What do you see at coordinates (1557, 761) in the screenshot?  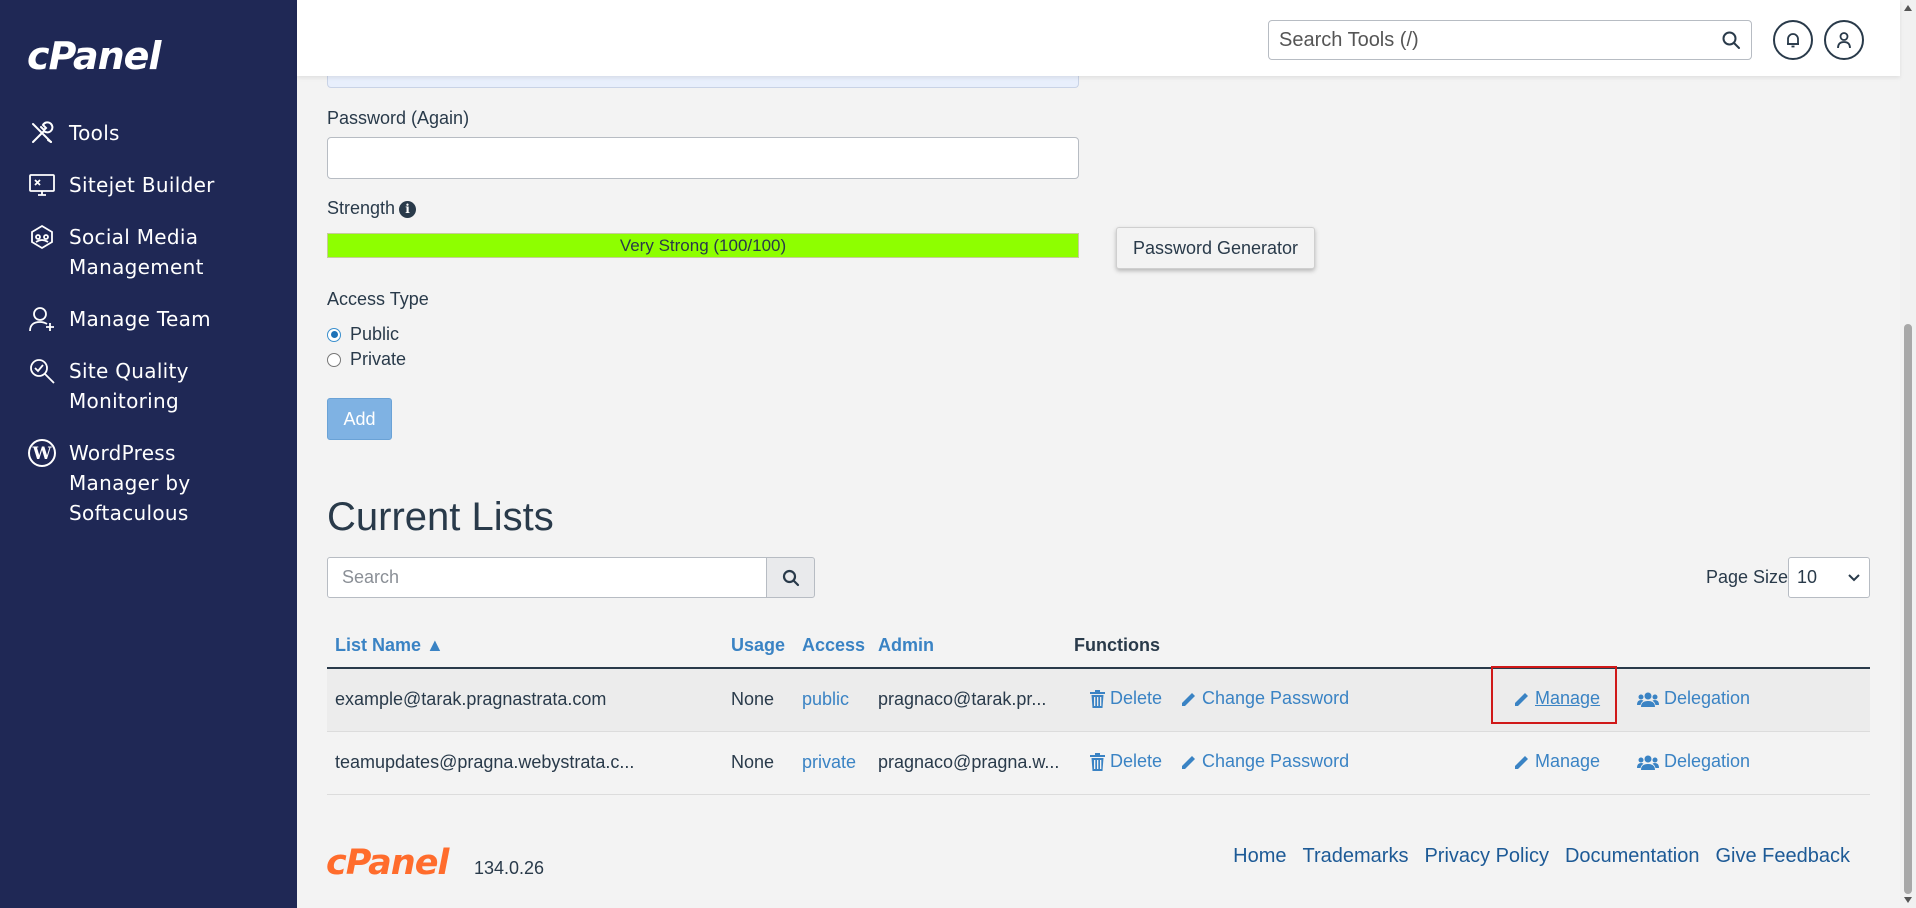 I see `manage-link: Manage` at bounding box center [1557, 761].